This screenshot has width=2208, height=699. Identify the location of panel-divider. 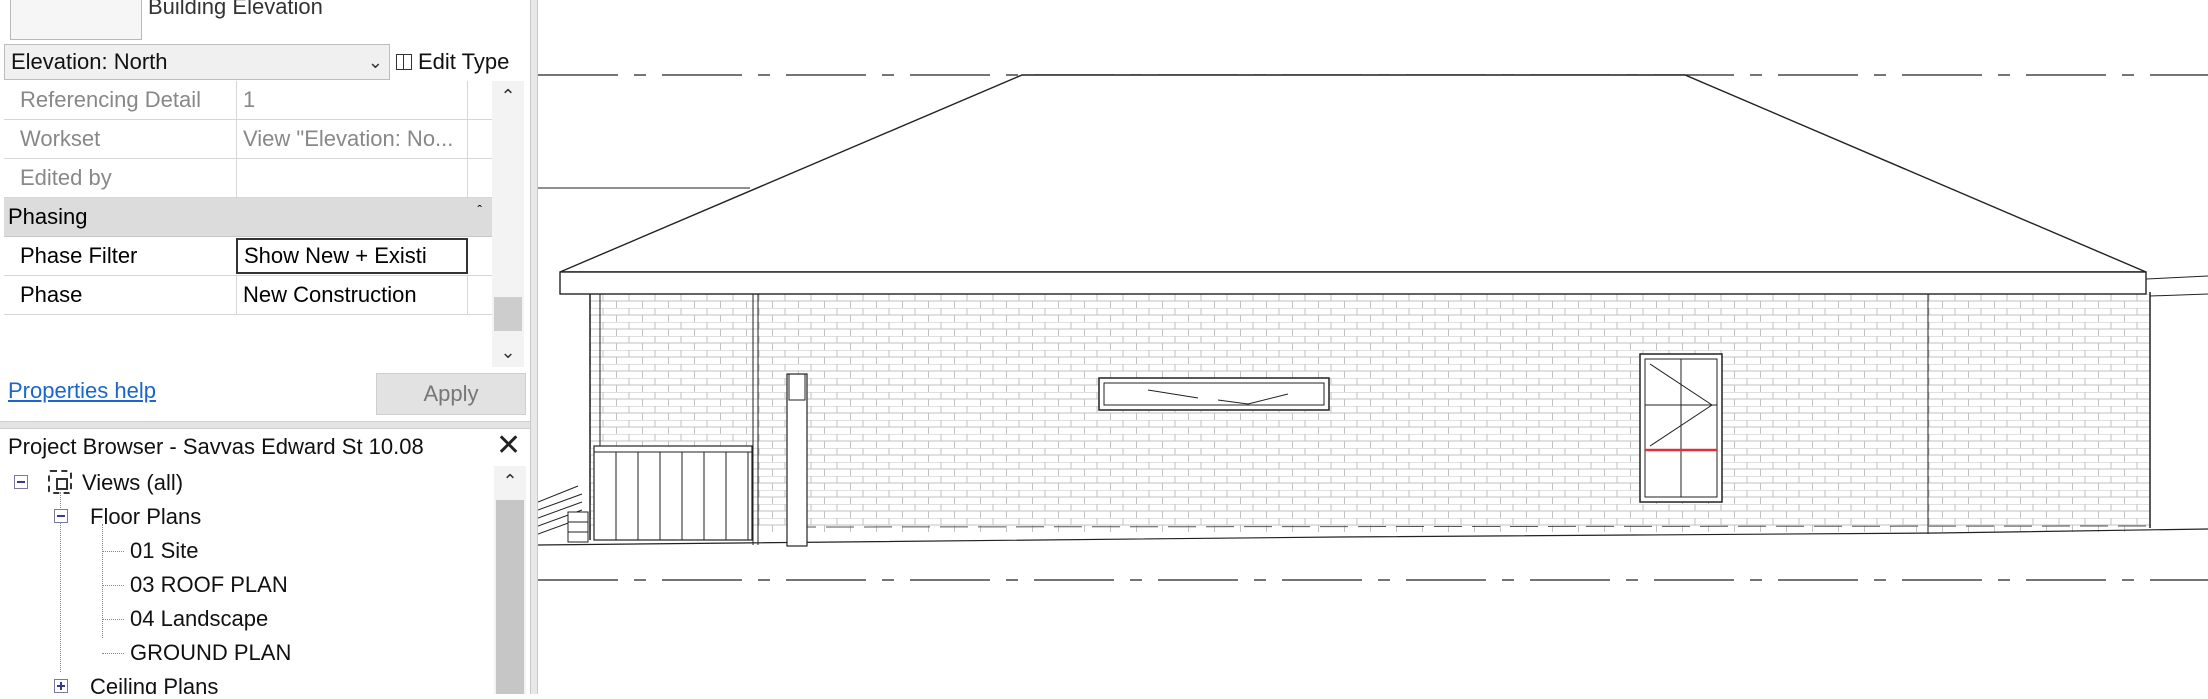
(265, 425).